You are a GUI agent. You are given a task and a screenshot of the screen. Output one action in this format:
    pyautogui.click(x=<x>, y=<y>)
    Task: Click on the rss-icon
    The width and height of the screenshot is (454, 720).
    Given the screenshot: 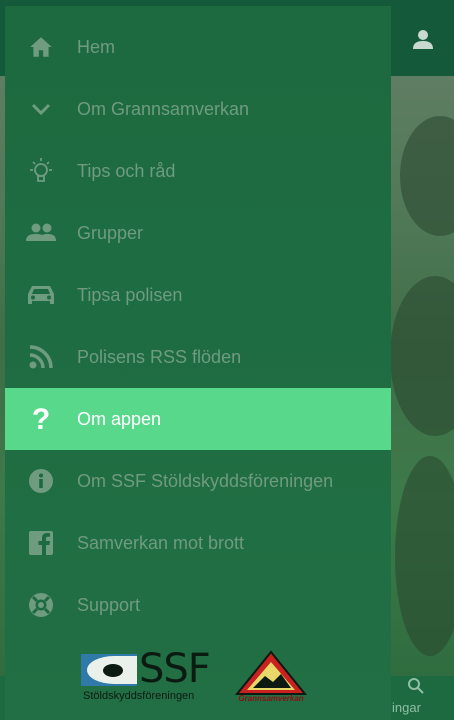 What is the action you would take?
    pyautogui.click(x=41, y=357)
    